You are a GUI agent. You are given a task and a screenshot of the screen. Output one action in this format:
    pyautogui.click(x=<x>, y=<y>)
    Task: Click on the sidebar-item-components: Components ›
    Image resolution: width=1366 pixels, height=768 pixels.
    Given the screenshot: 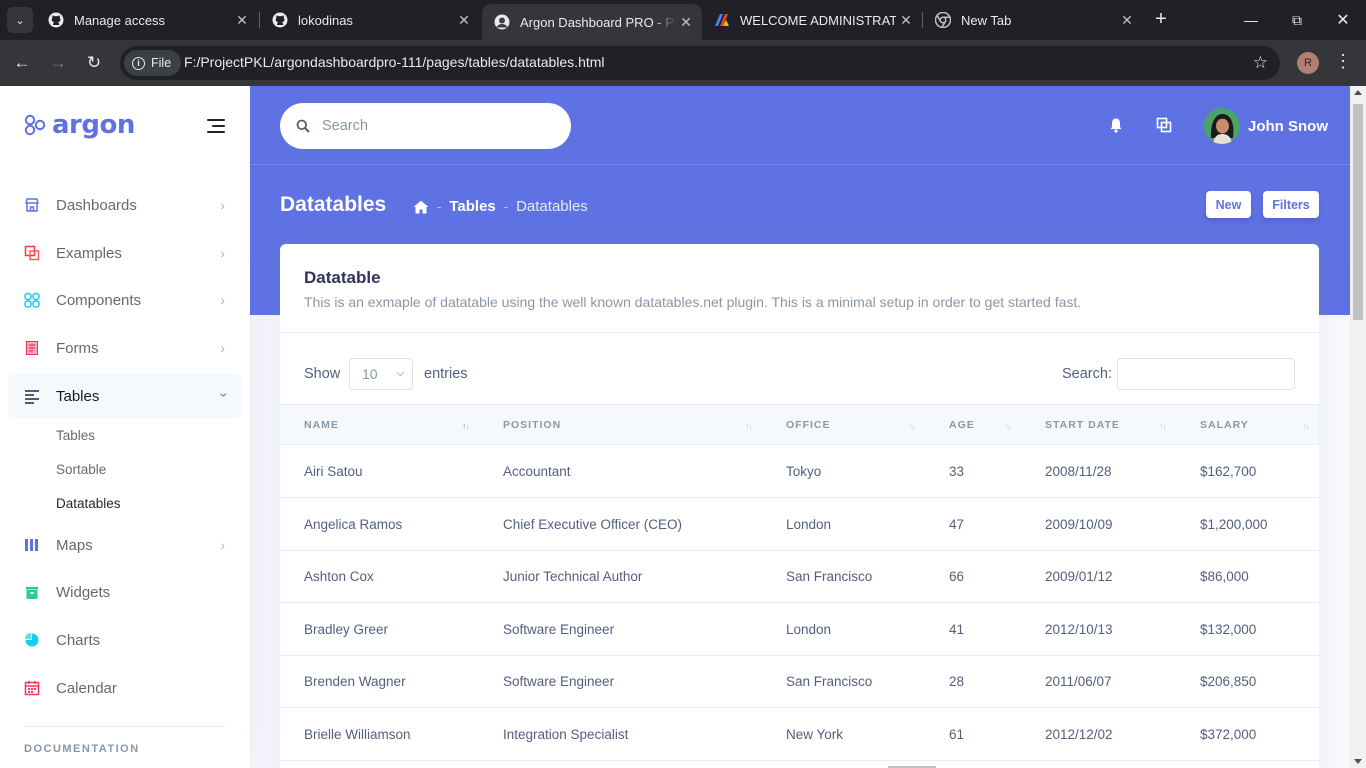 What is the action you would take?
    pyautogui.click(x=124, y=300)
    